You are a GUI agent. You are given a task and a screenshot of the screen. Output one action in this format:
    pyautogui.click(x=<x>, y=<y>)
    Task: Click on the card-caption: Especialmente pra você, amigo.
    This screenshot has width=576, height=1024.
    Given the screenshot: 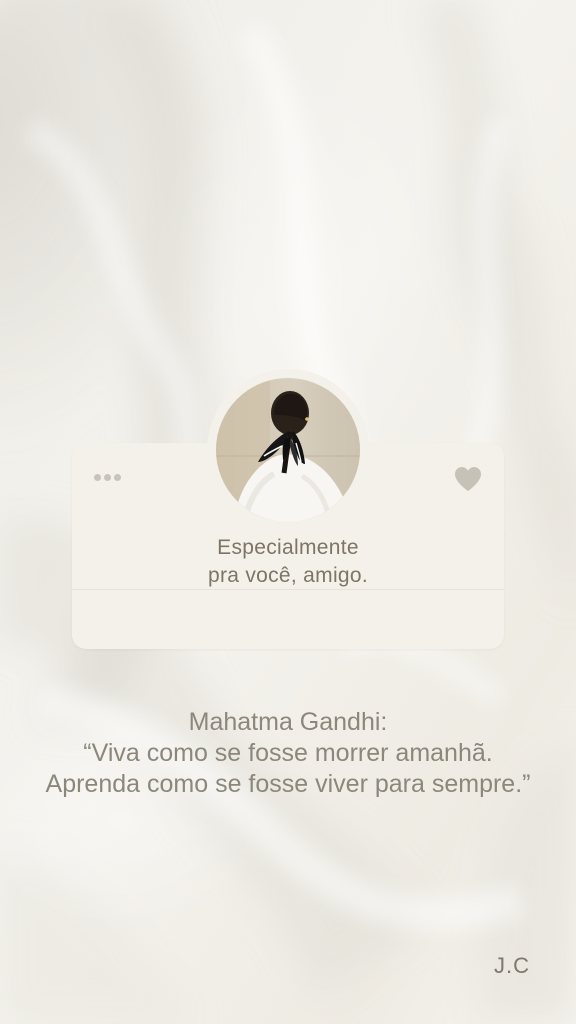 What is the action you would take?
    pyautogui.click(x=288, y=562)
    